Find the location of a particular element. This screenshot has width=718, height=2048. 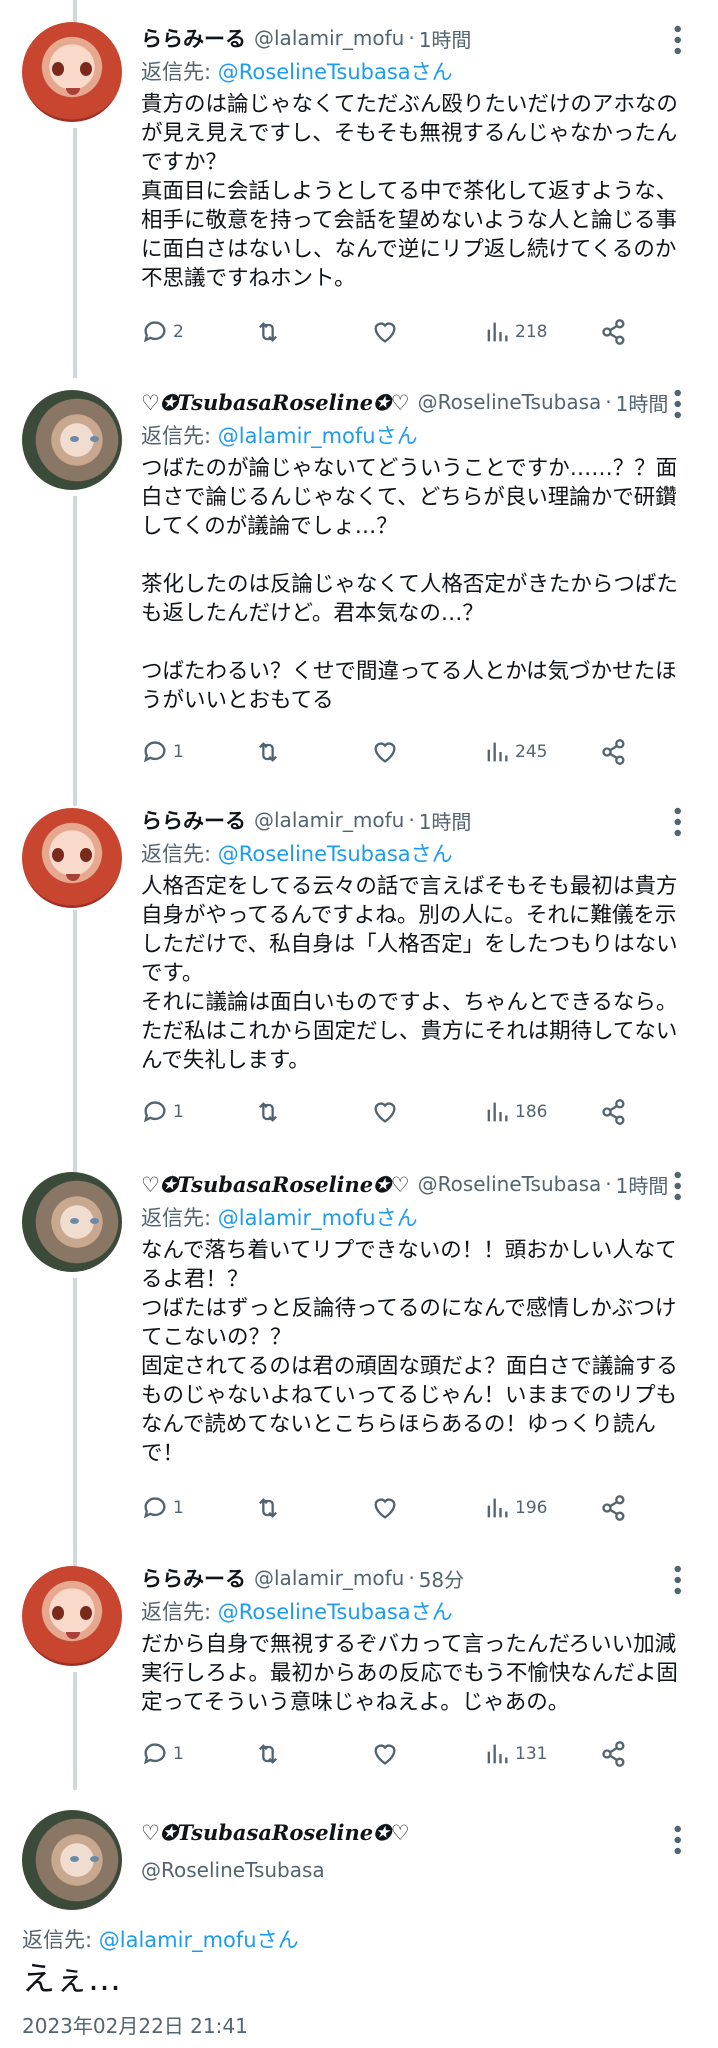

timestamp: 2023年02月22日 21:41 is located at coordinates (135, 2024).